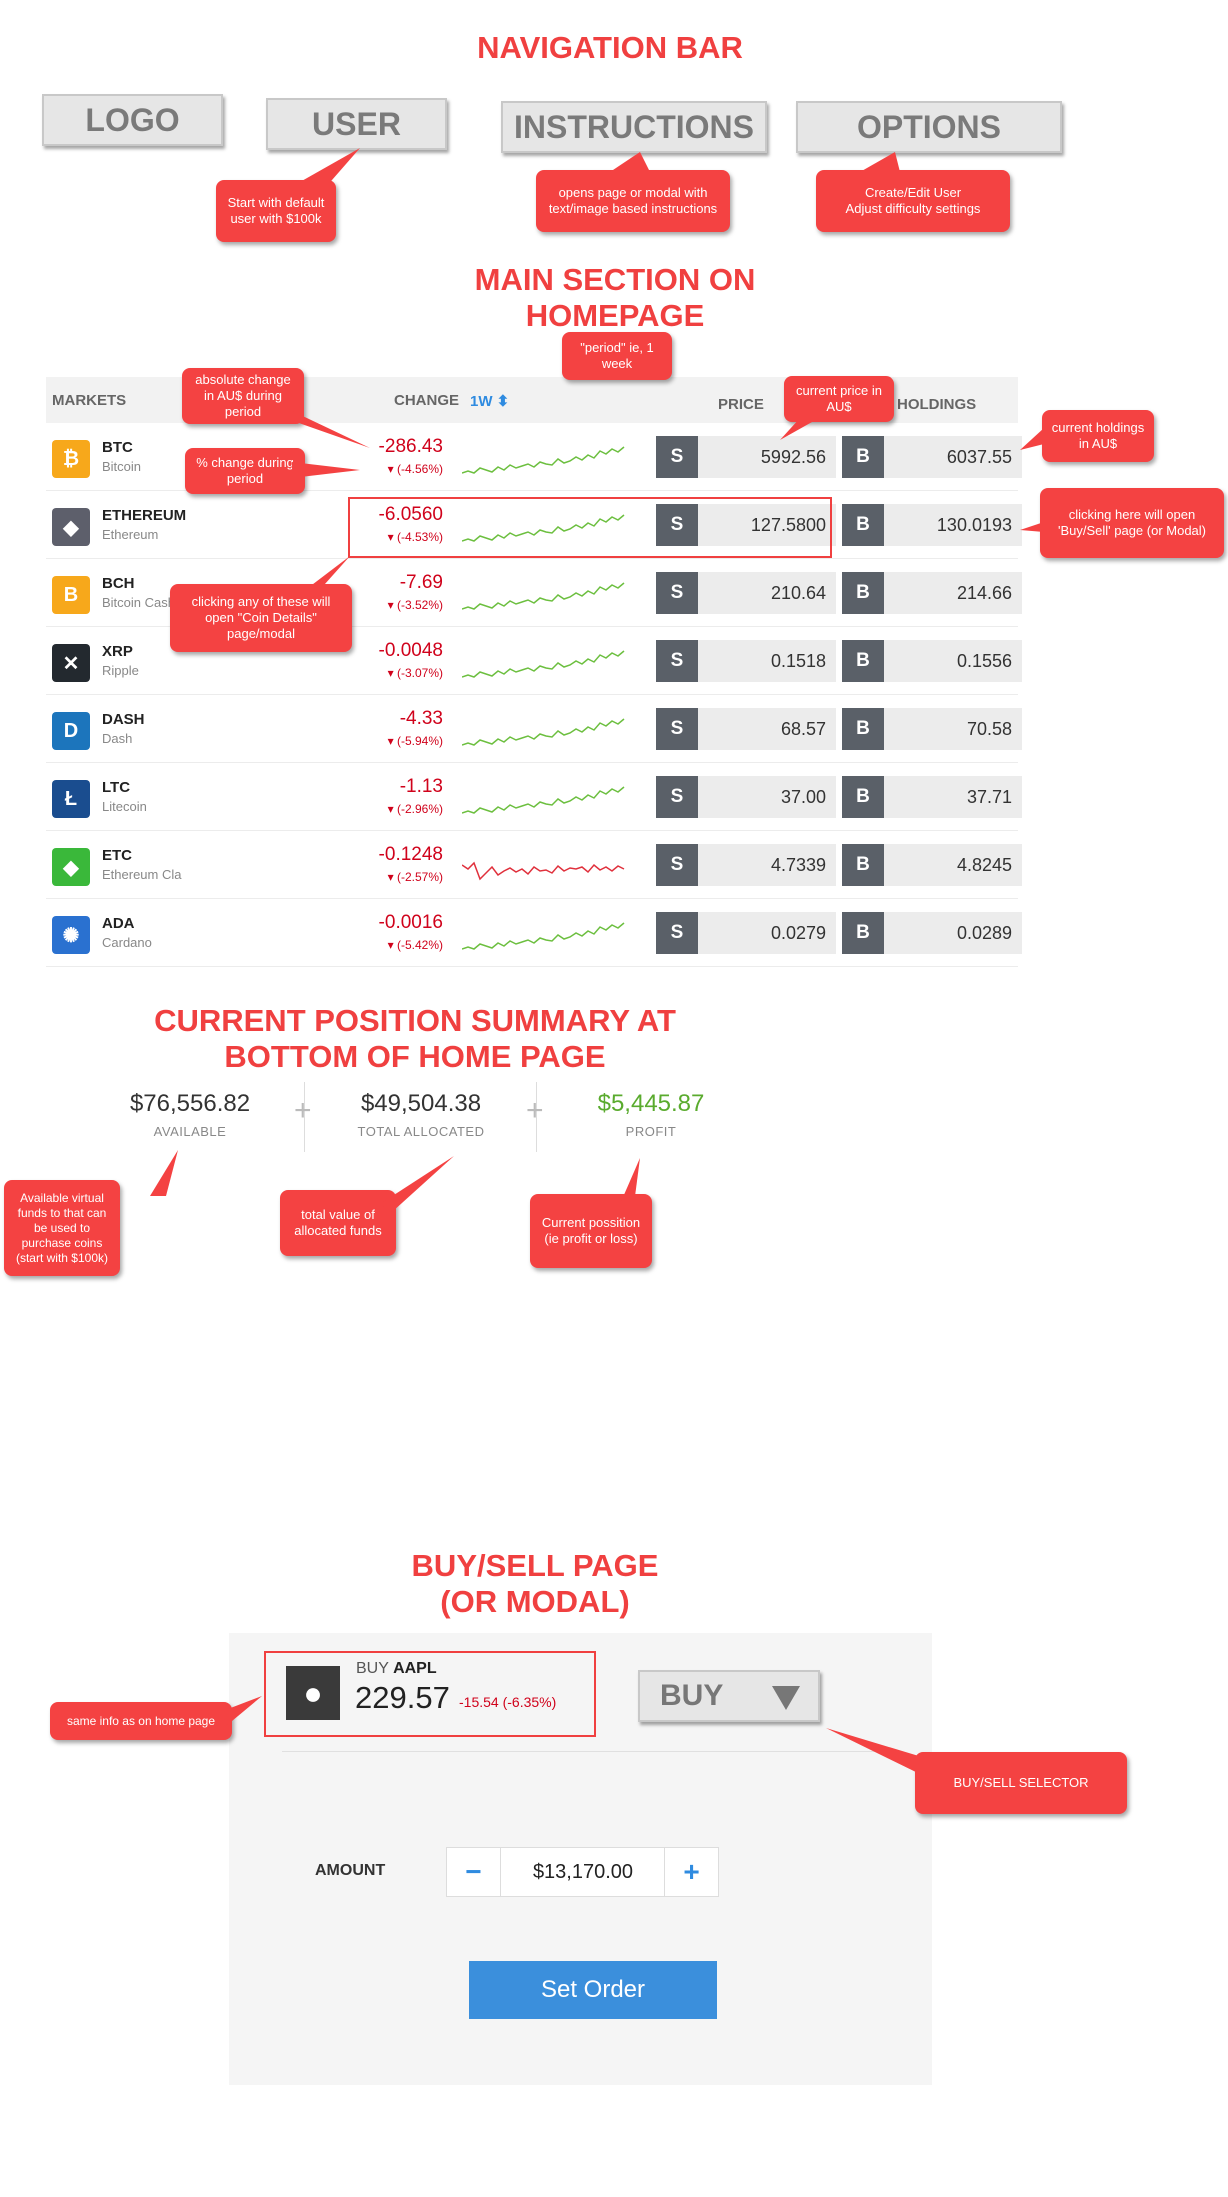  I want to click on coin-symbol: DASH, so click(123, 719).